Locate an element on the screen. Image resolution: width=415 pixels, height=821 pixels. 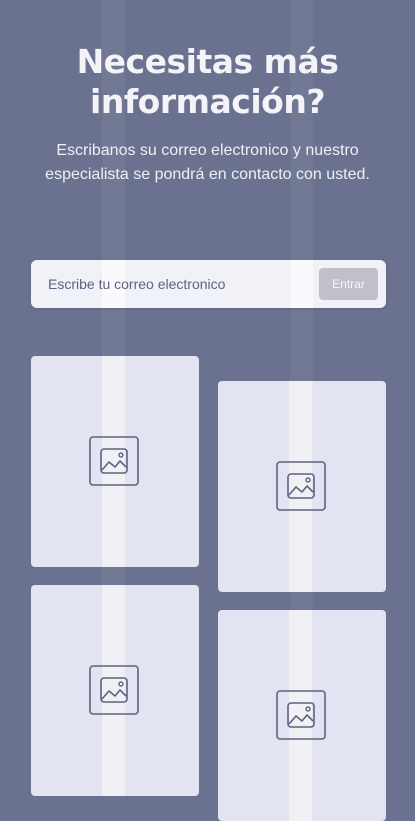
page-title: Necesitas más información? is located at coordinates (207, 82).